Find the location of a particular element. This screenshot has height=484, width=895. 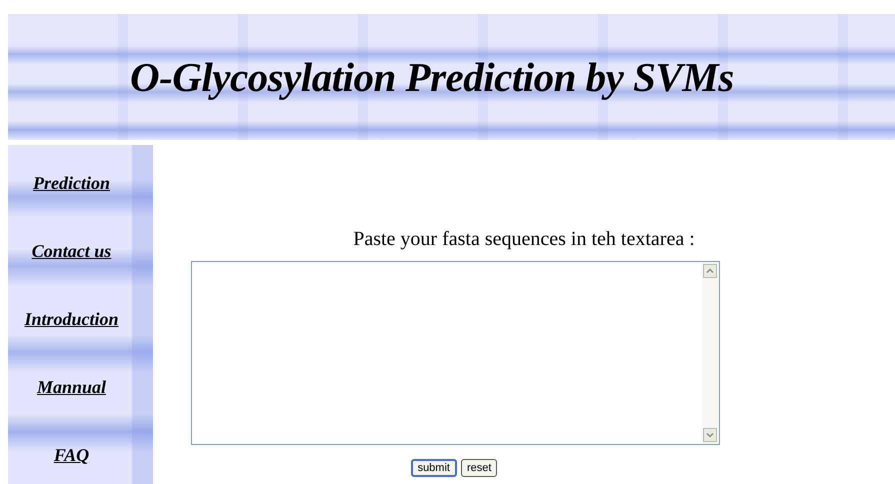

site-title: O-Glycosylation Prediction by SVMs is located at coordinates (432, 77).